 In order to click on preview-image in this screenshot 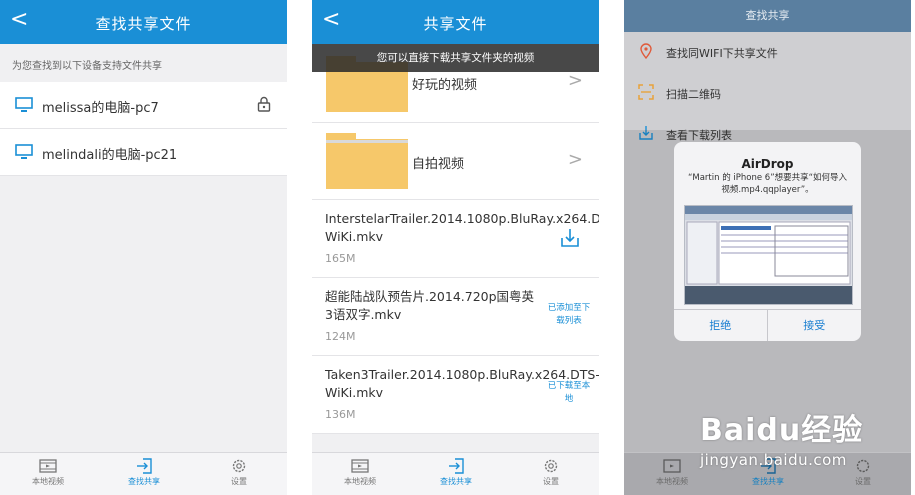, I will do `click(768, 255)`.